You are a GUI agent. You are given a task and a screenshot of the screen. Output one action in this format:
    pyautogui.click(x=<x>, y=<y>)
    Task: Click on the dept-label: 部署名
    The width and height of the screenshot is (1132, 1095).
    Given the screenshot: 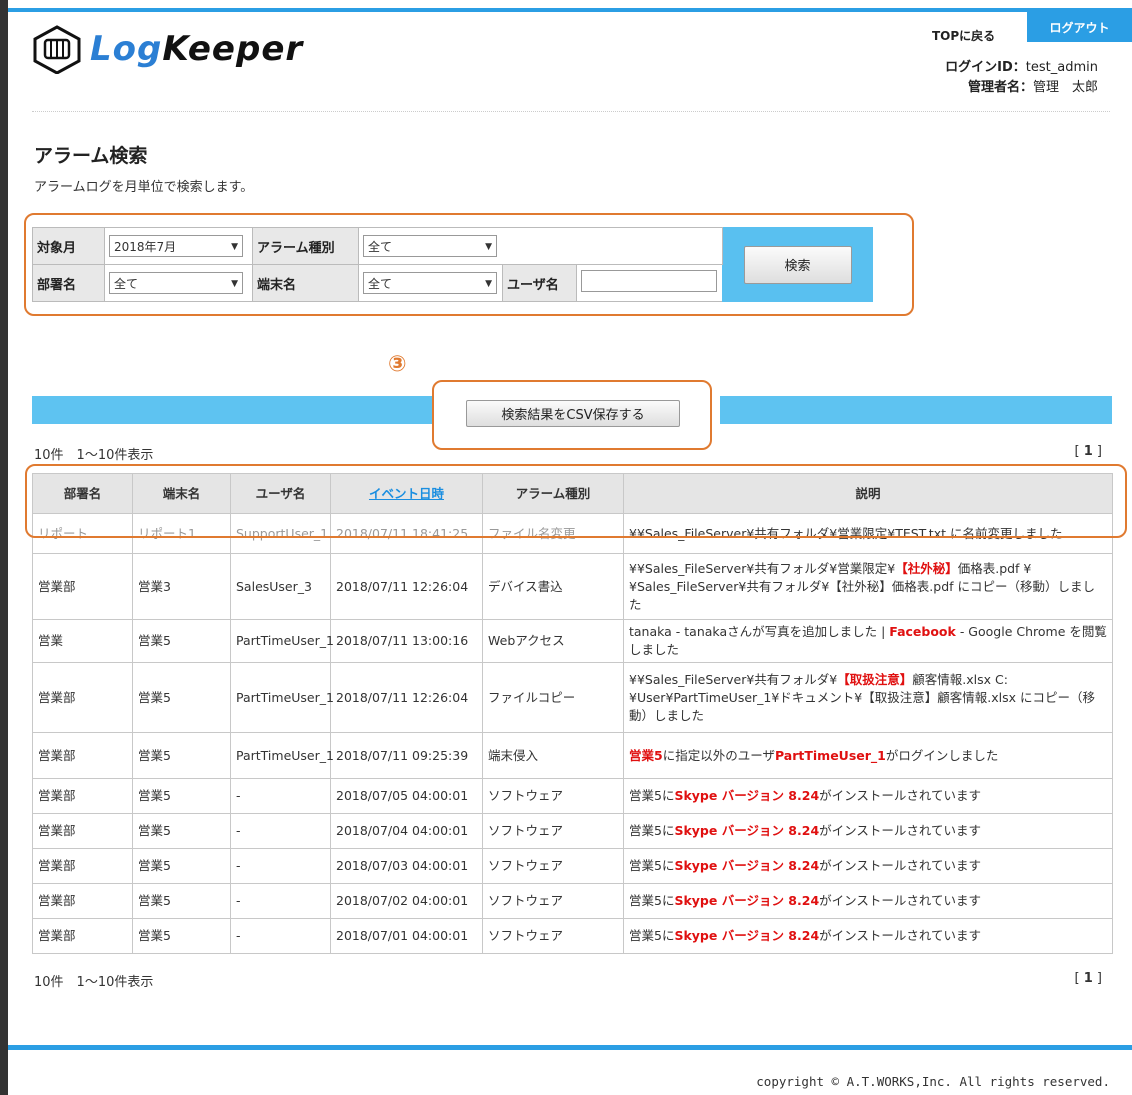 What is the action you would take?
    pyautogui.click(x=68, y=283)
    